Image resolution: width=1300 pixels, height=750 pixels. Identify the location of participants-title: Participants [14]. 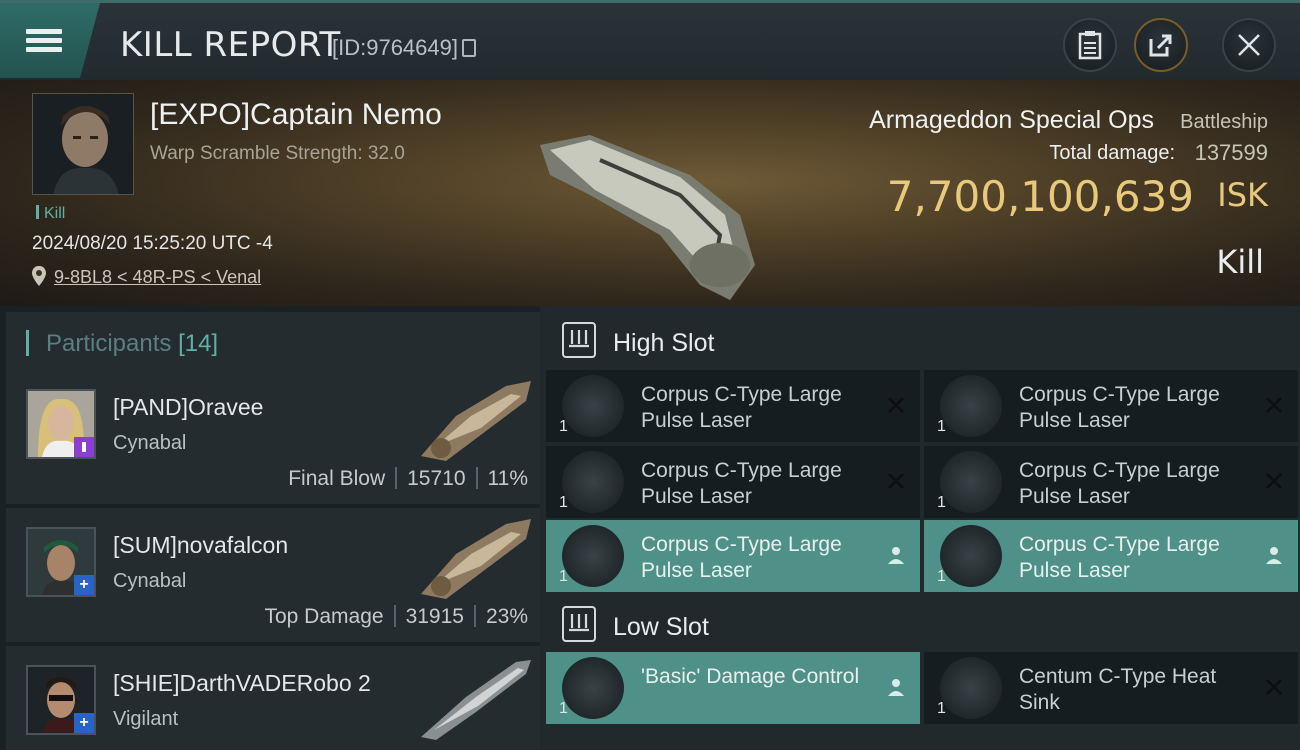
(132, 344).